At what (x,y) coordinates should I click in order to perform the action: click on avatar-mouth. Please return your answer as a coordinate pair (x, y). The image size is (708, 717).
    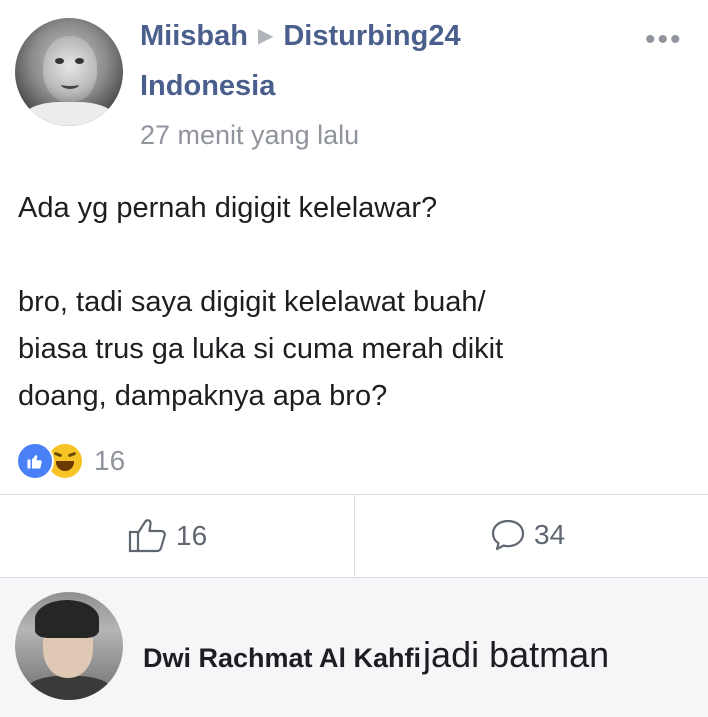
    Looking at the image, I should click on (70, 84).